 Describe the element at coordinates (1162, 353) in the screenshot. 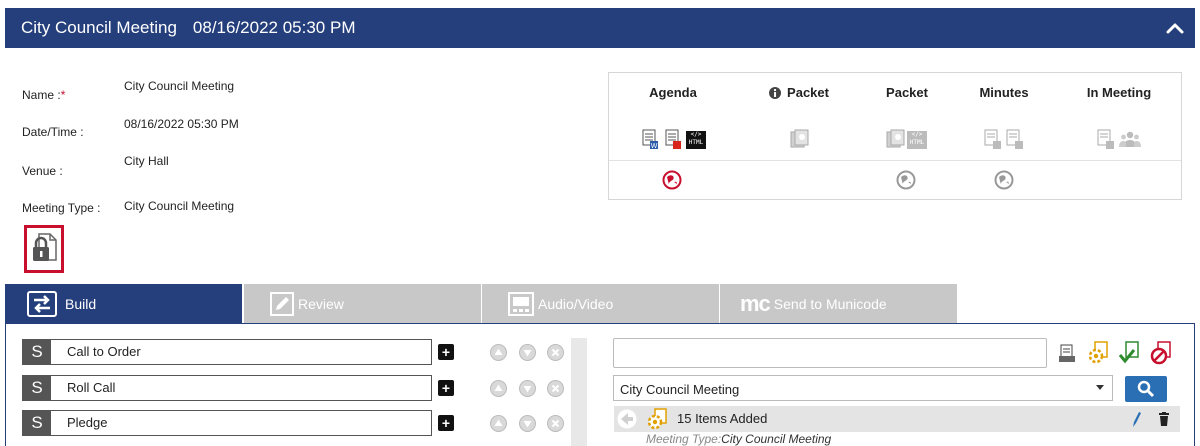

I see `cancel-doc-icon` at that location.